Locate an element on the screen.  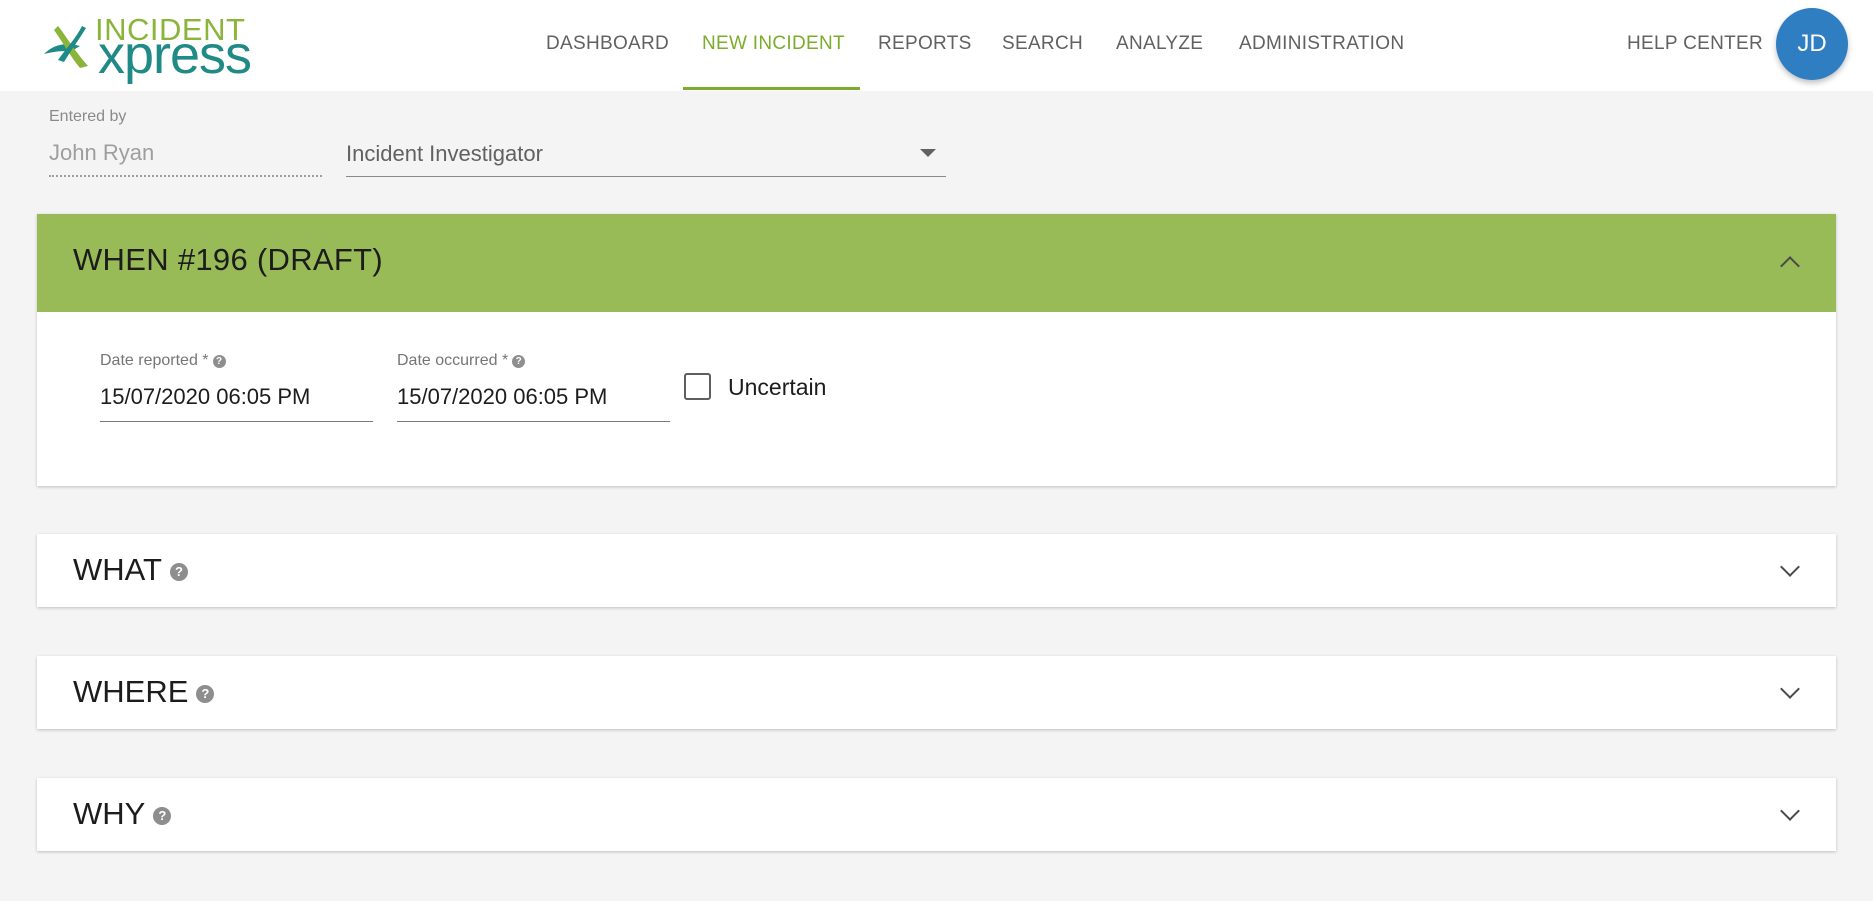
why-section-title: WHY? is located at coordinates (122, 814).